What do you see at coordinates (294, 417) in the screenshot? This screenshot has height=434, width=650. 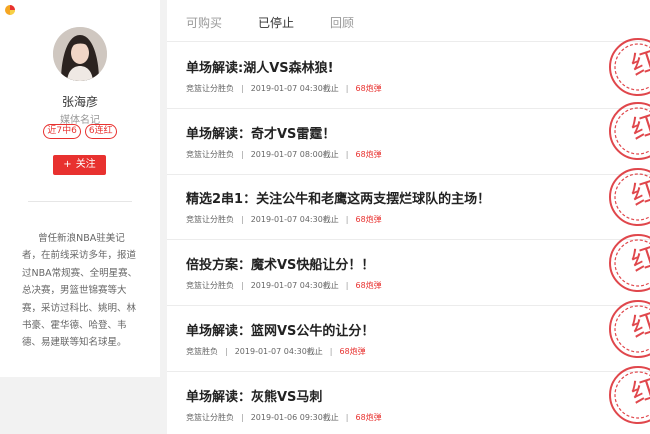 I see `item-deadline: 2019-01-06 09:30截止` at bounding box center [294, 417].